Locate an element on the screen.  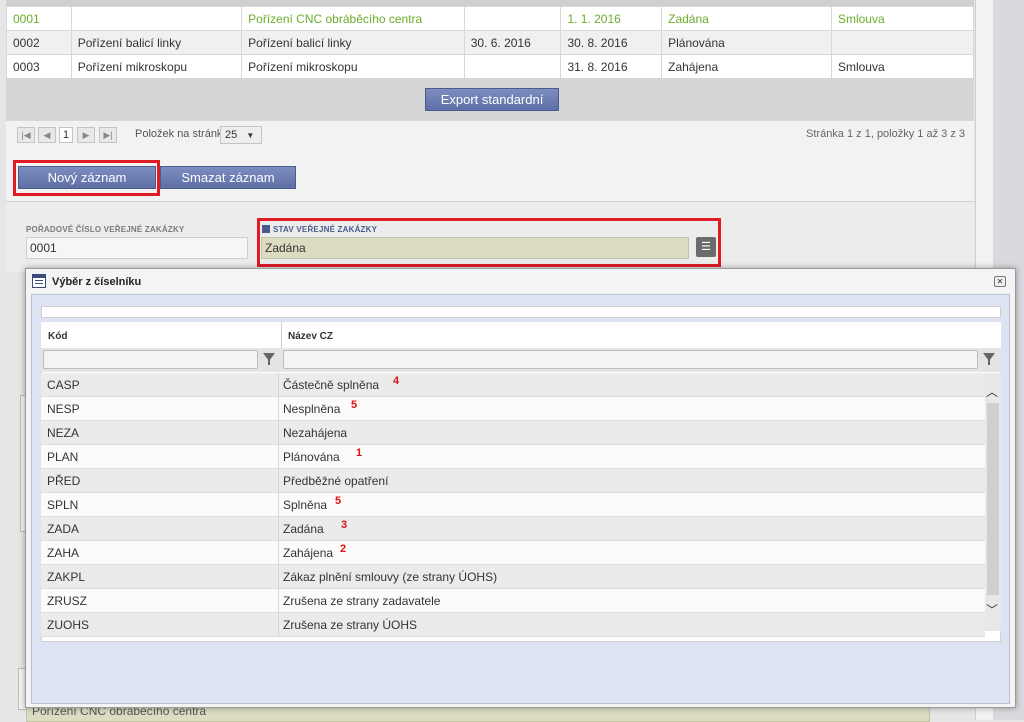
list-item: ZAHA Zahájena 2 is located at coordinates (513, 553).